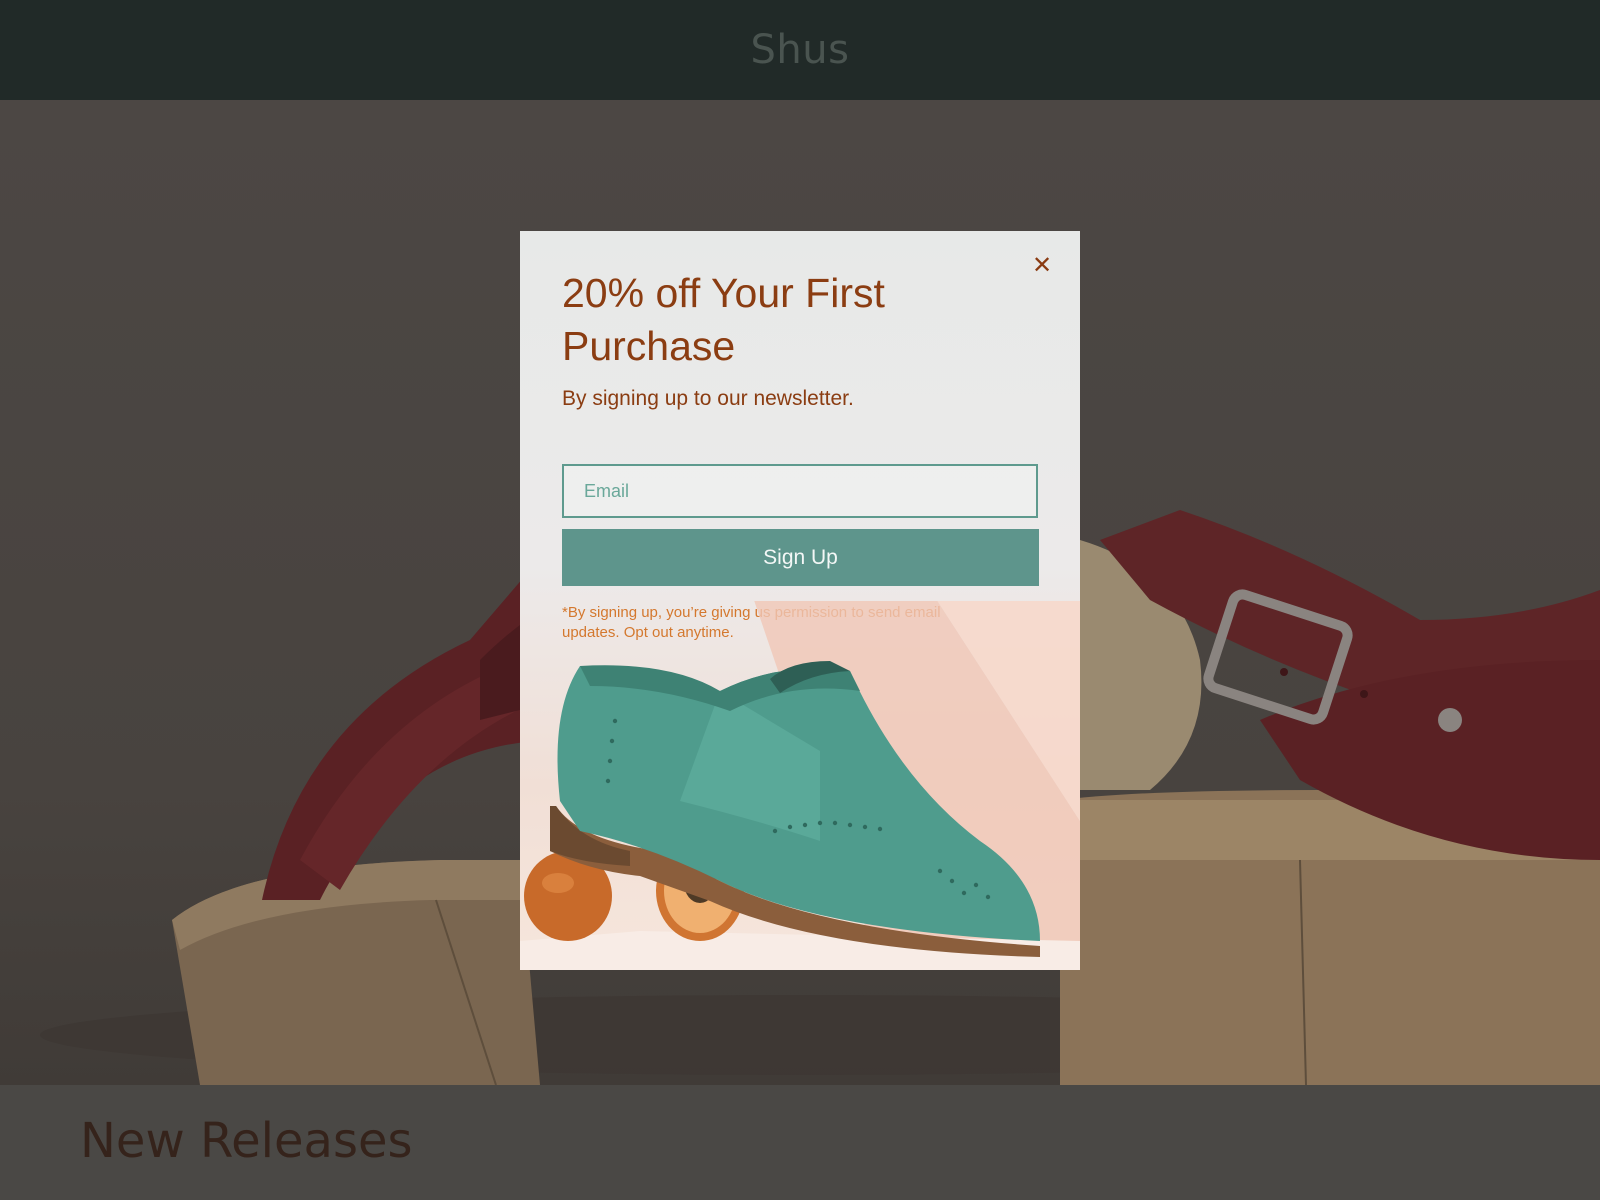 This screenshot has height=1200, width=1600. What do you see at coordinates (708, 398) in the screenshot?
I see `modal-subtitle: By signing up to our newsletter.` at bounding box center [708, 398].